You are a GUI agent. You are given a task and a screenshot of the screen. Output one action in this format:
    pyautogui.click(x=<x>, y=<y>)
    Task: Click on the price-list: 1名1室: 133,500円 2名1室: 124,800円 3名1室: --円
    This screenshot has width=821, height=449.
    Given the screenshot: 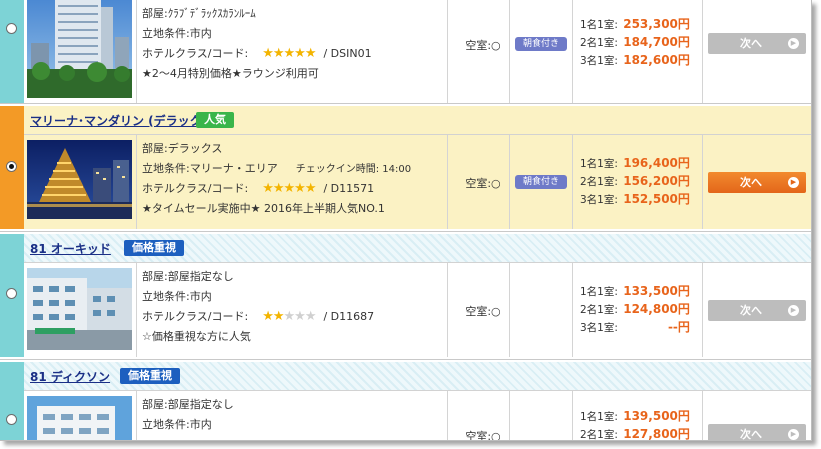 What is the action you would take?
    pyautogui.click(x=641, y=309)
    